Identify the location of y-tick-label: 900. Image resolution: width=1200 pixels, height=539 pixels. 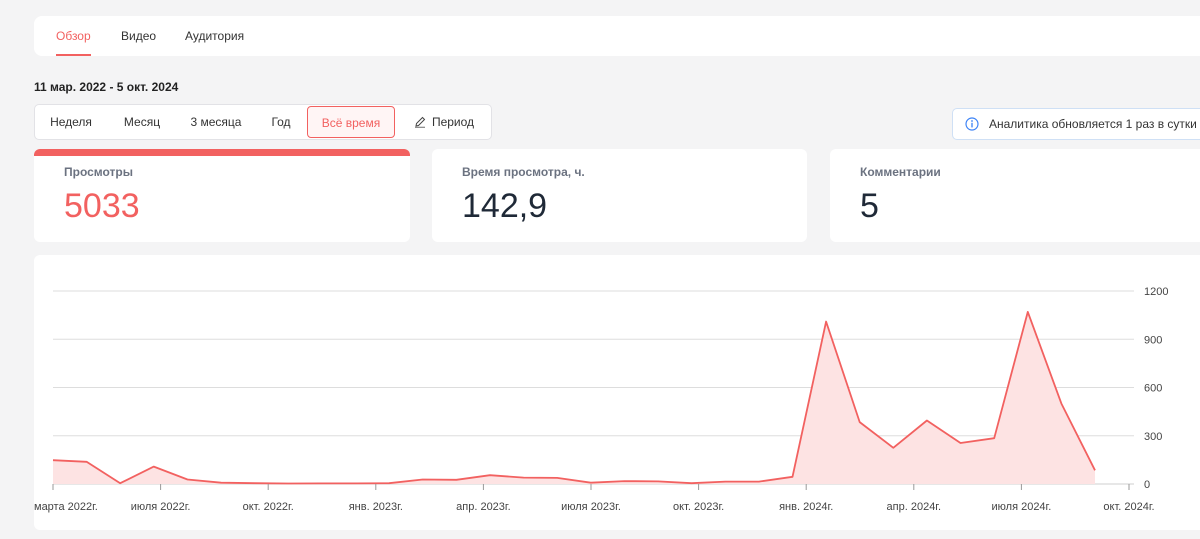
(1153, 340).